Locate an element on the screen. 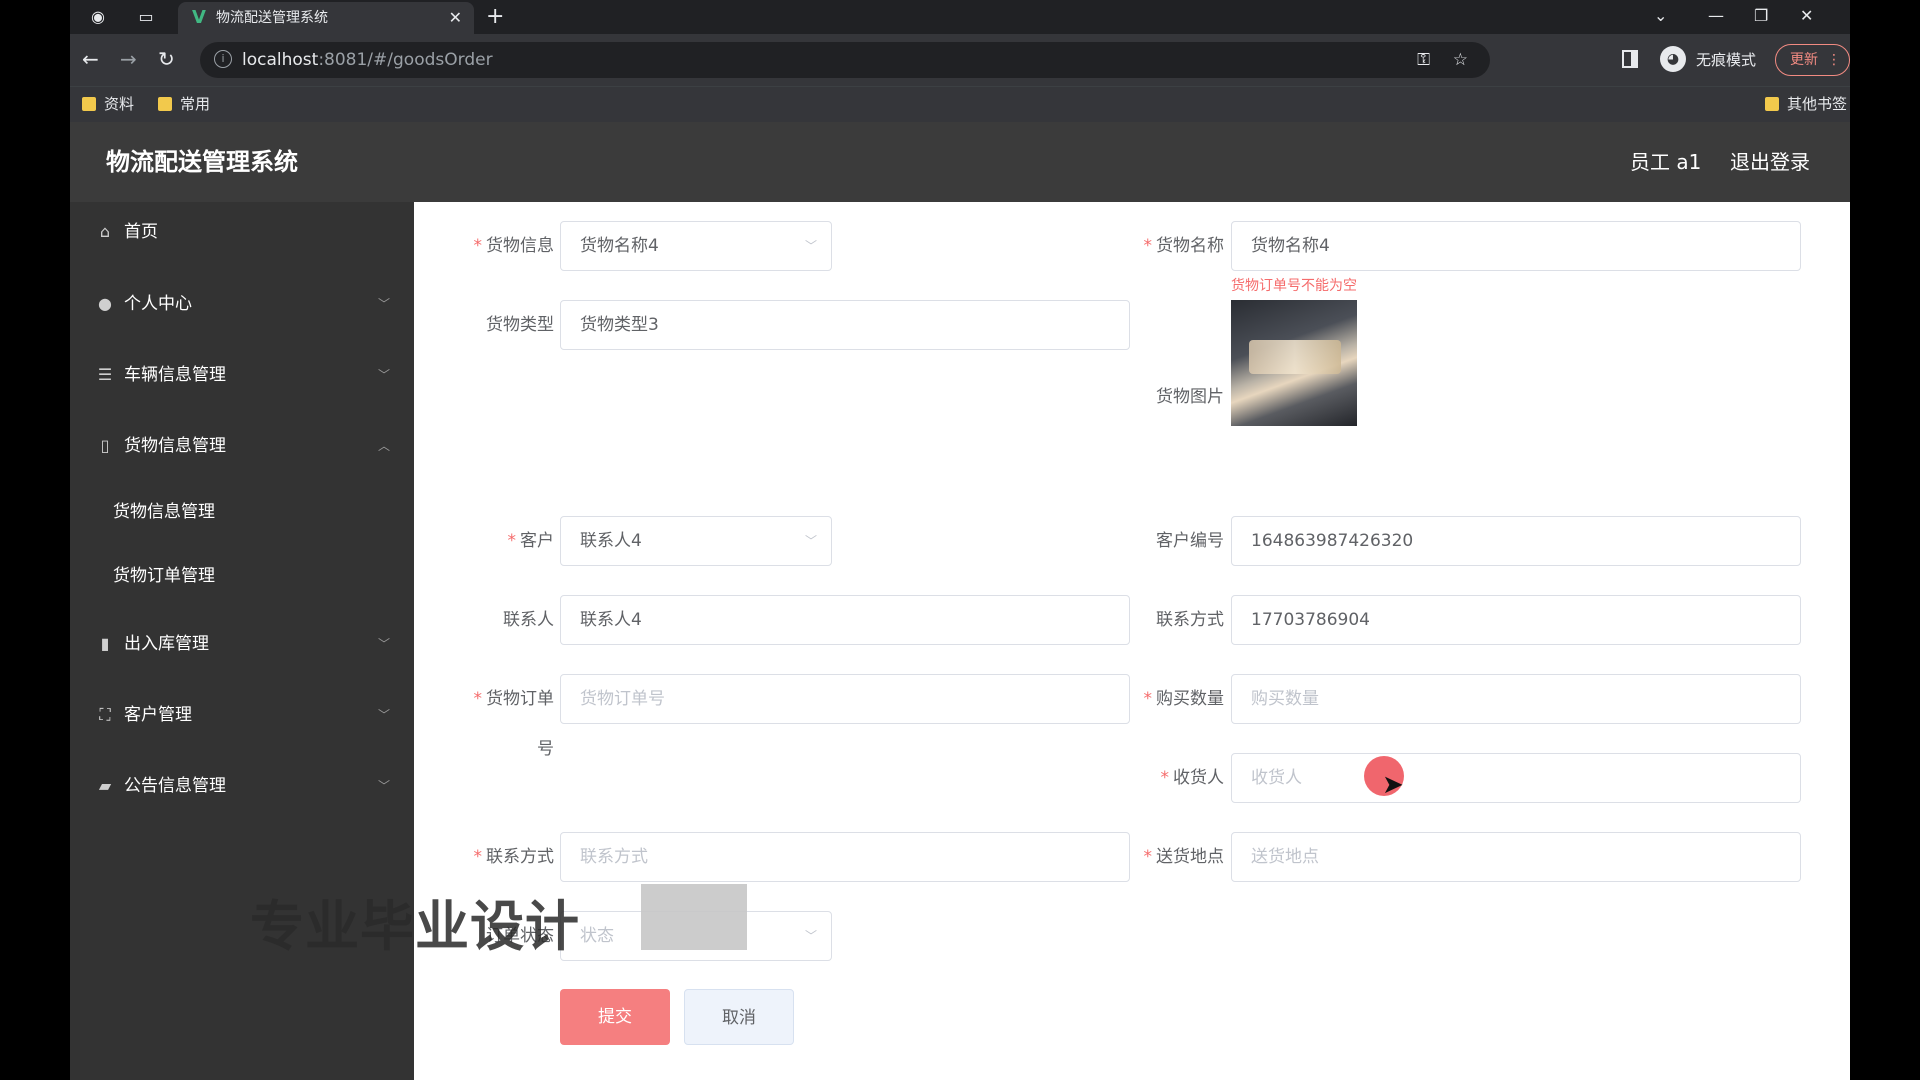  contact-phone-label: 联系方式 is located at coordinates (1190, 620).